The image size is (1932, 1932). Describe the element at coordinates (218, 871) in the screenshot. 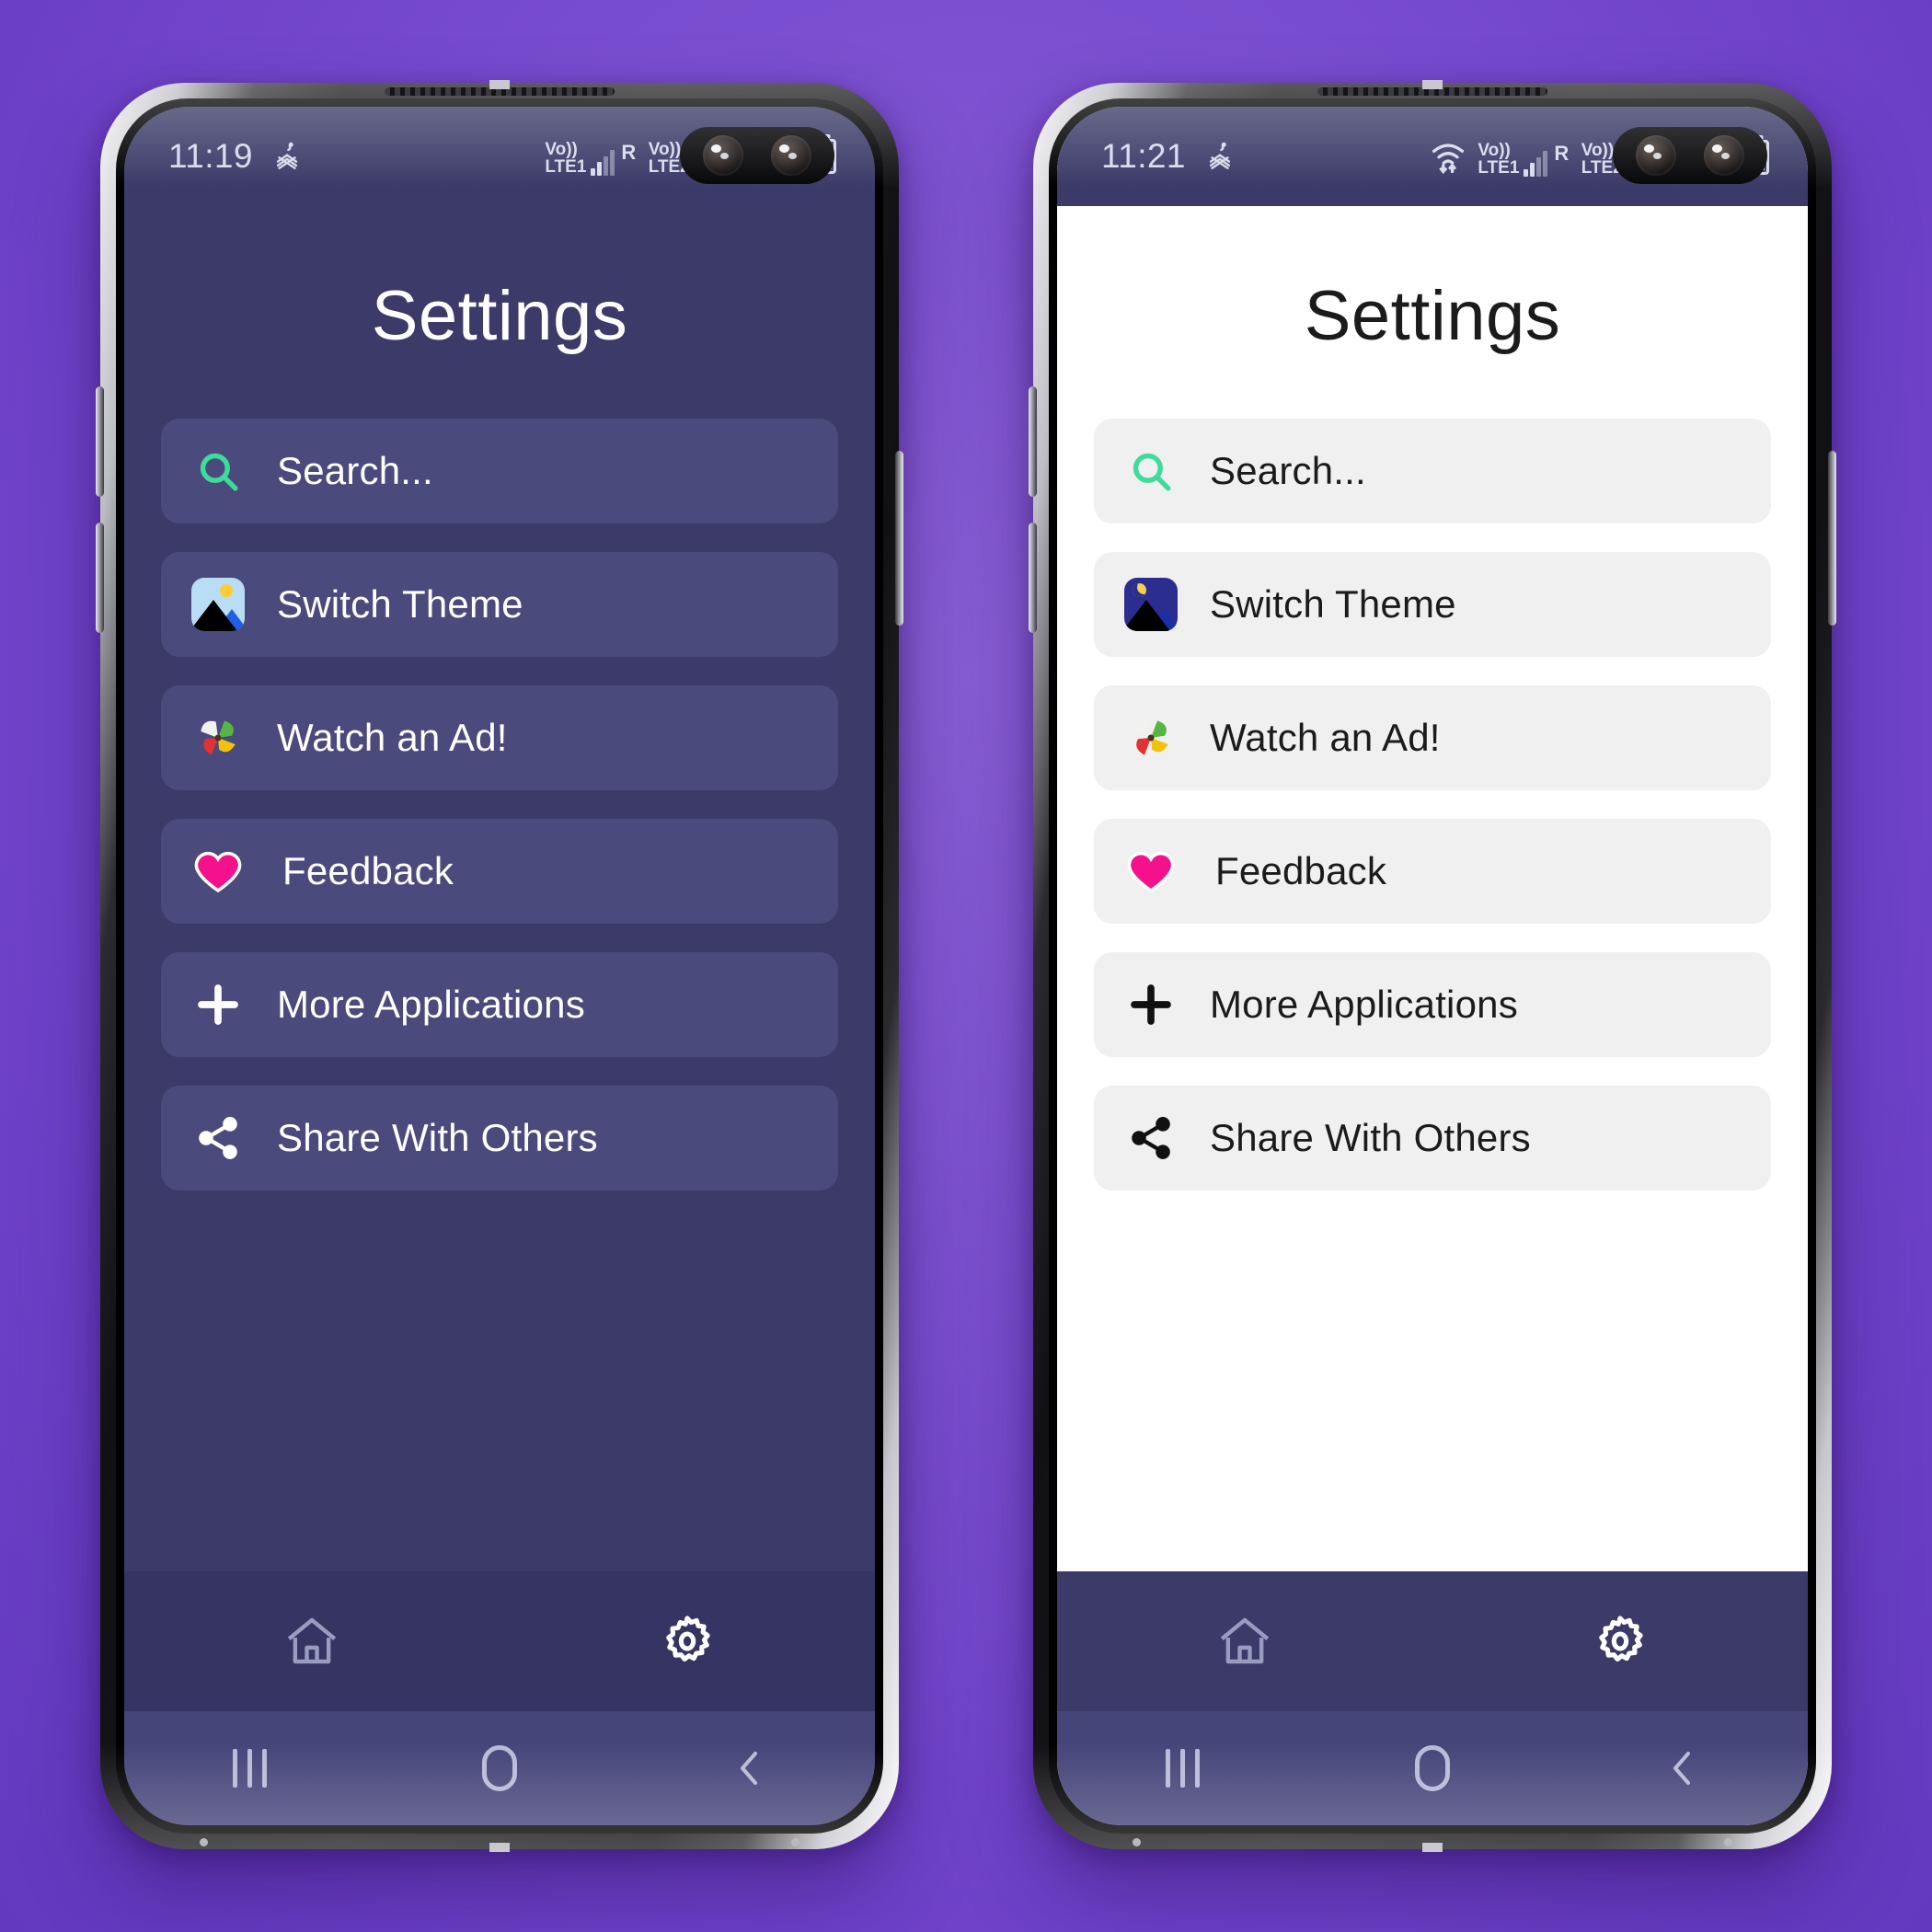

I see `heart-icon` at that location.